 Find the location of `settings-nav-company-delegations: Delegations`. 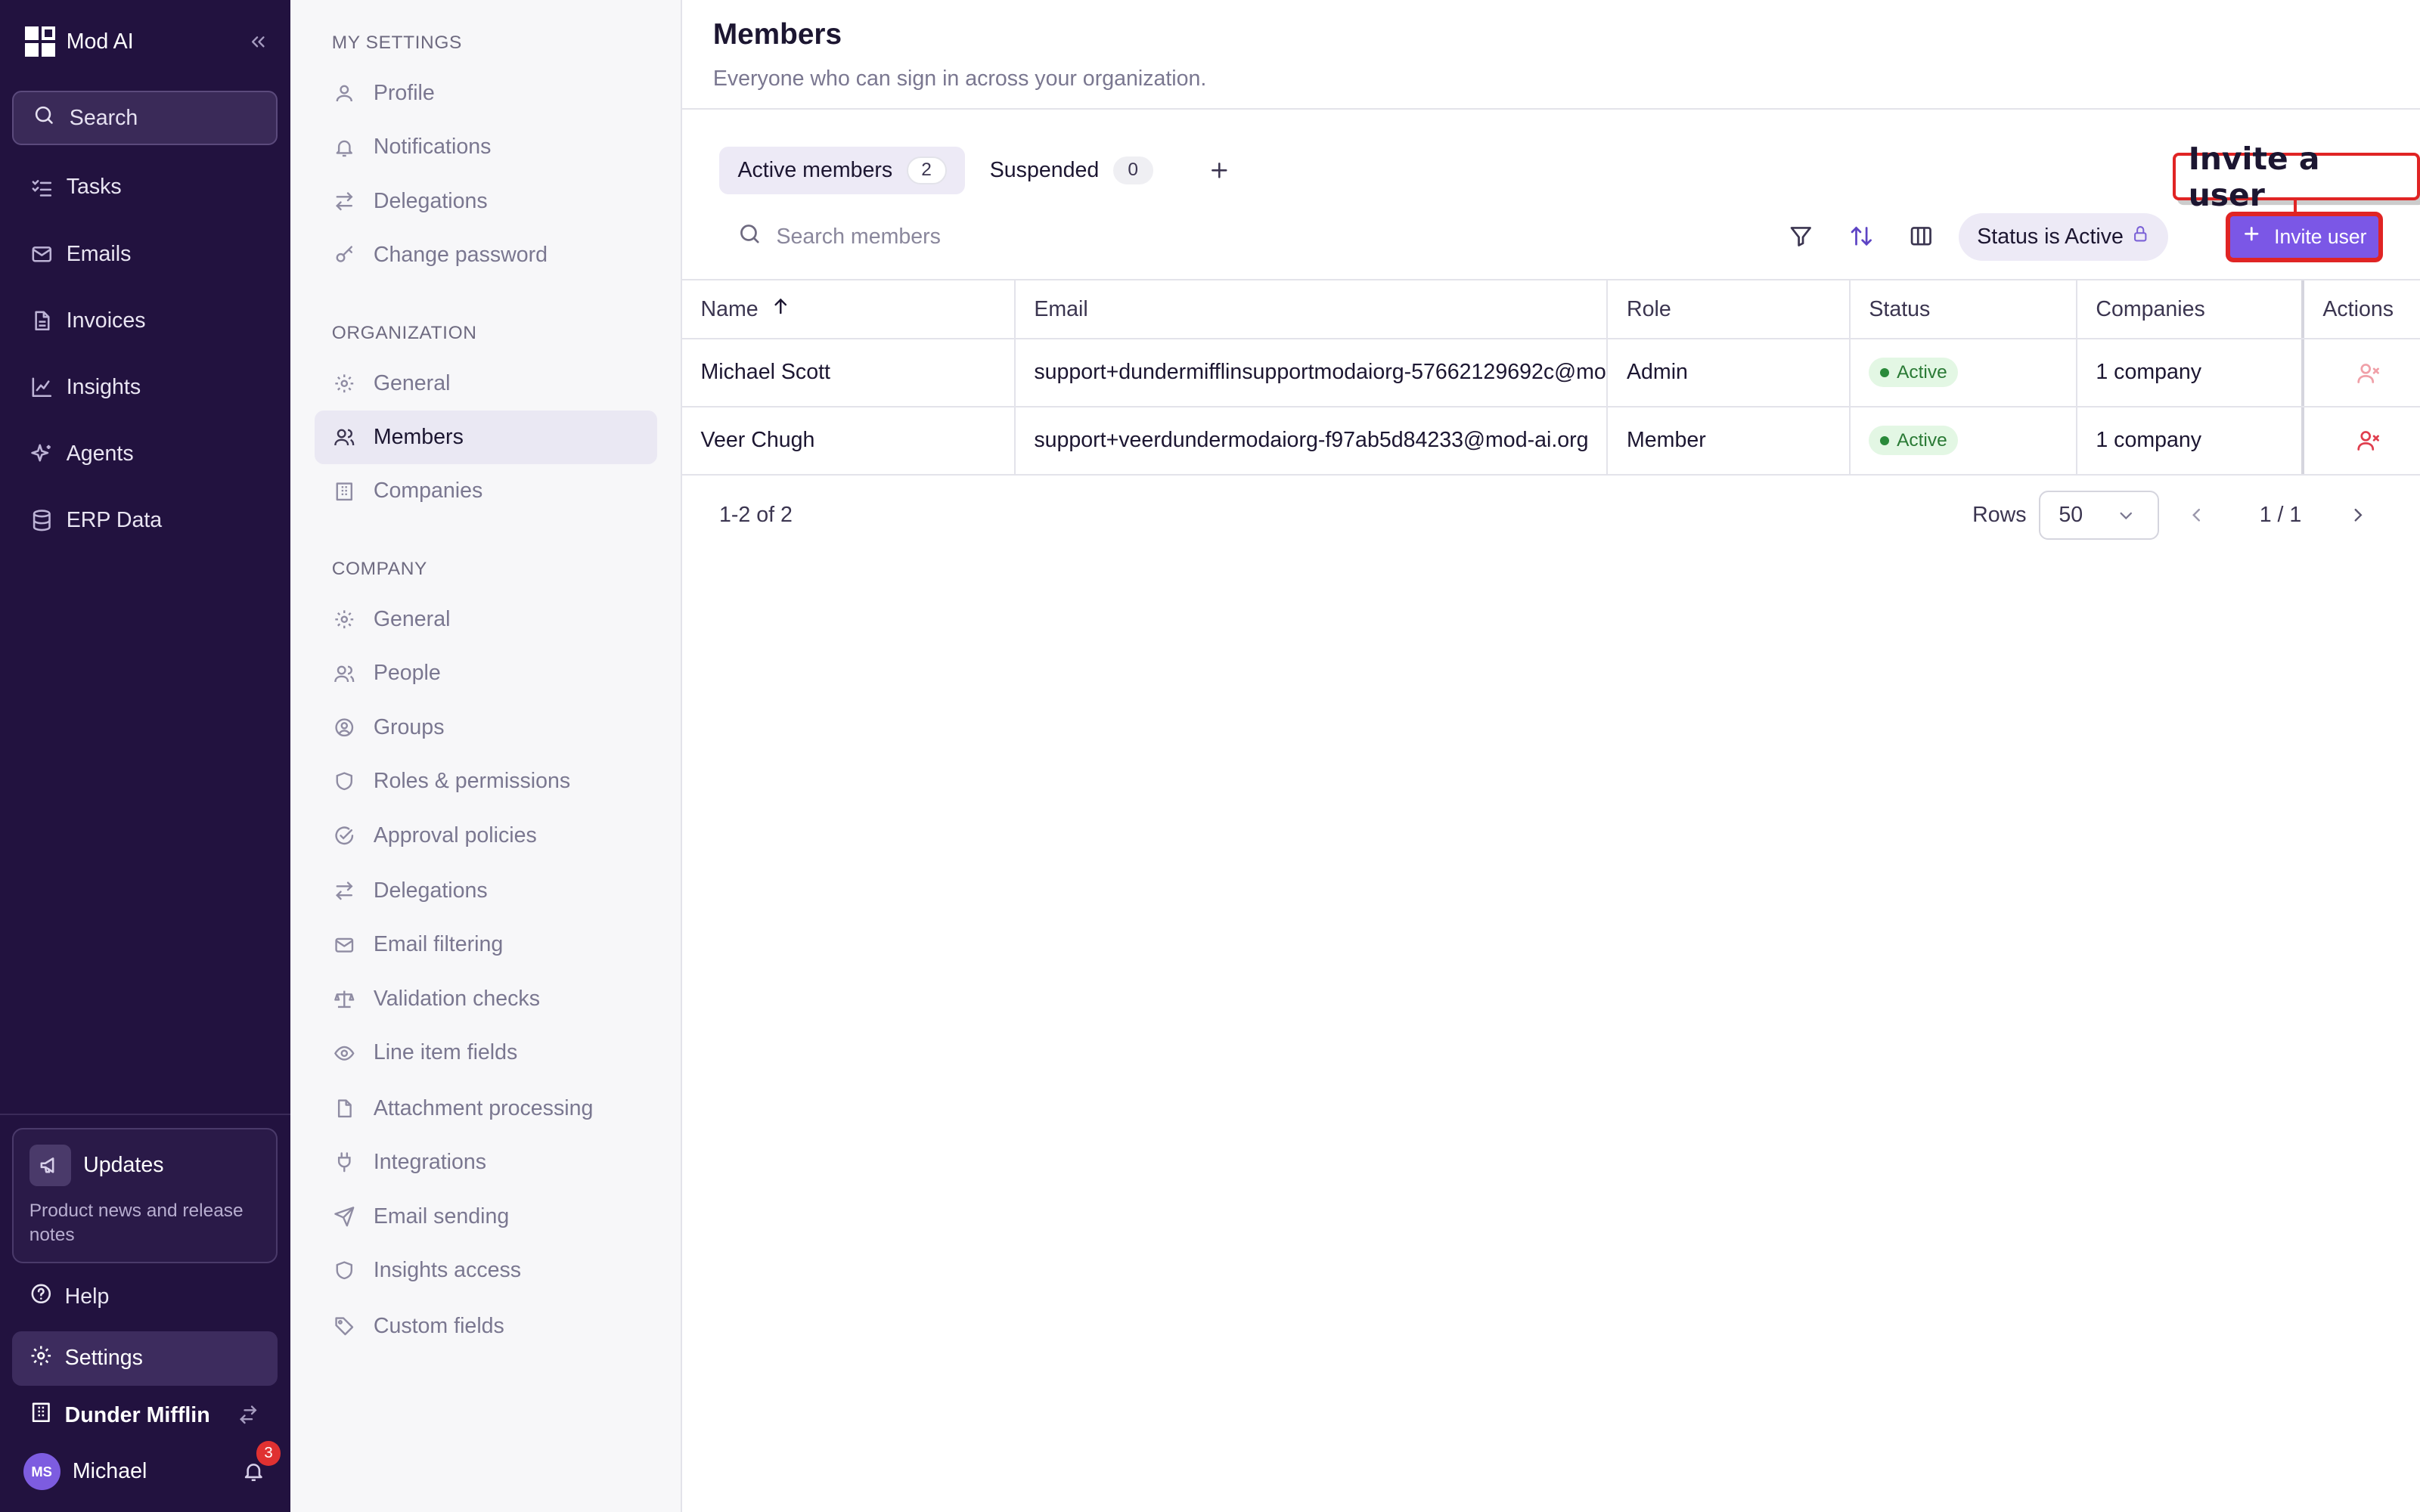

settings-nav-company-delegations: Delegations is located at coordinates (486, 891).